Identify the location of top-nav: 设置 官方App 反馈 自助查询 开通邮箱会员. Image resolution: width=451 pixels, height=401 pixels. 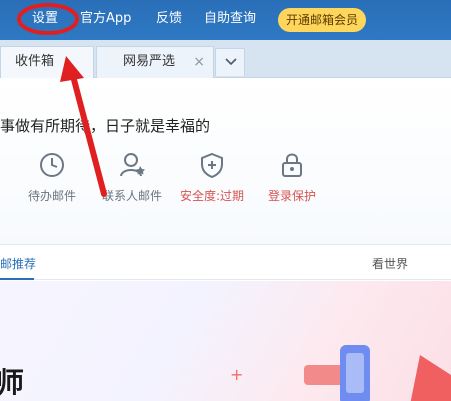
(225, 20).